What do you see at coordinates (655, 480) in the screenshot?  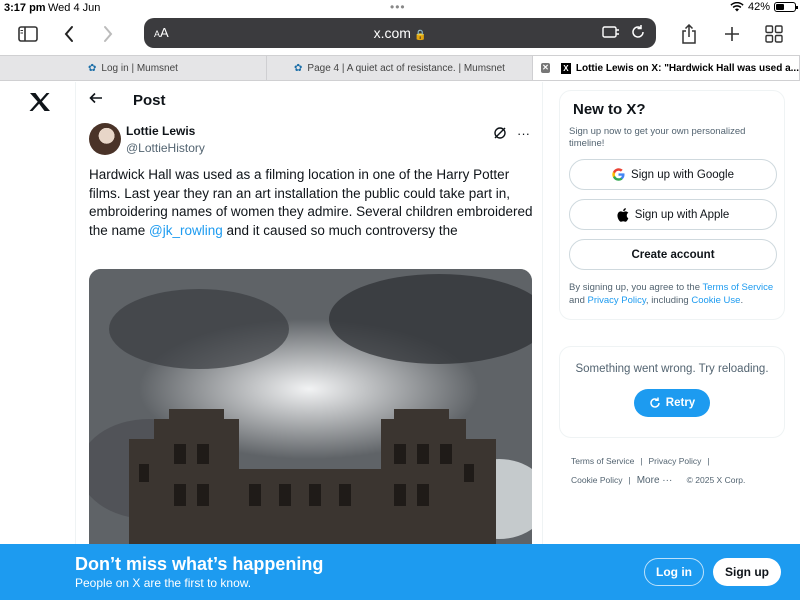 I see `footer-more-link: More ···` at bounding box center [655, 480].